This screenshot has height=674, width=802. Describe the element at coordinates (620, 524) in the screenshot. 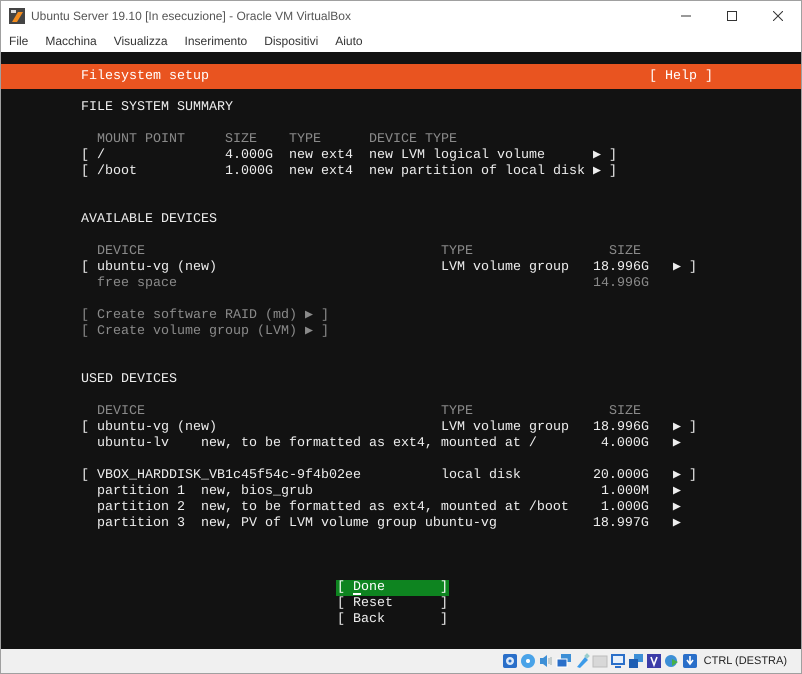

I see `device-size: 18.997G` at that location.